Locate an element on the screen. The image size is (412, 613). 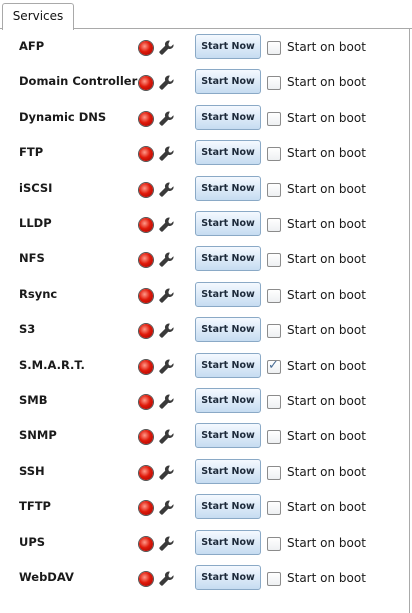
tab-services: Services is located at coordinates (38, 16).